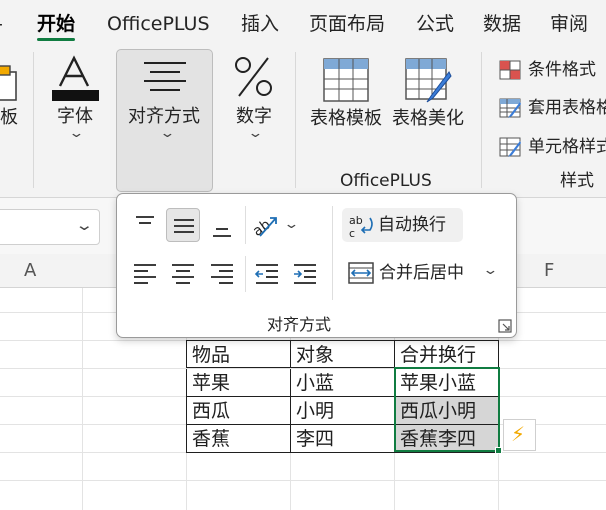 The height and width of the screenshot is (510, 606). I want to click on increase-indent-button, so click(305, 273).